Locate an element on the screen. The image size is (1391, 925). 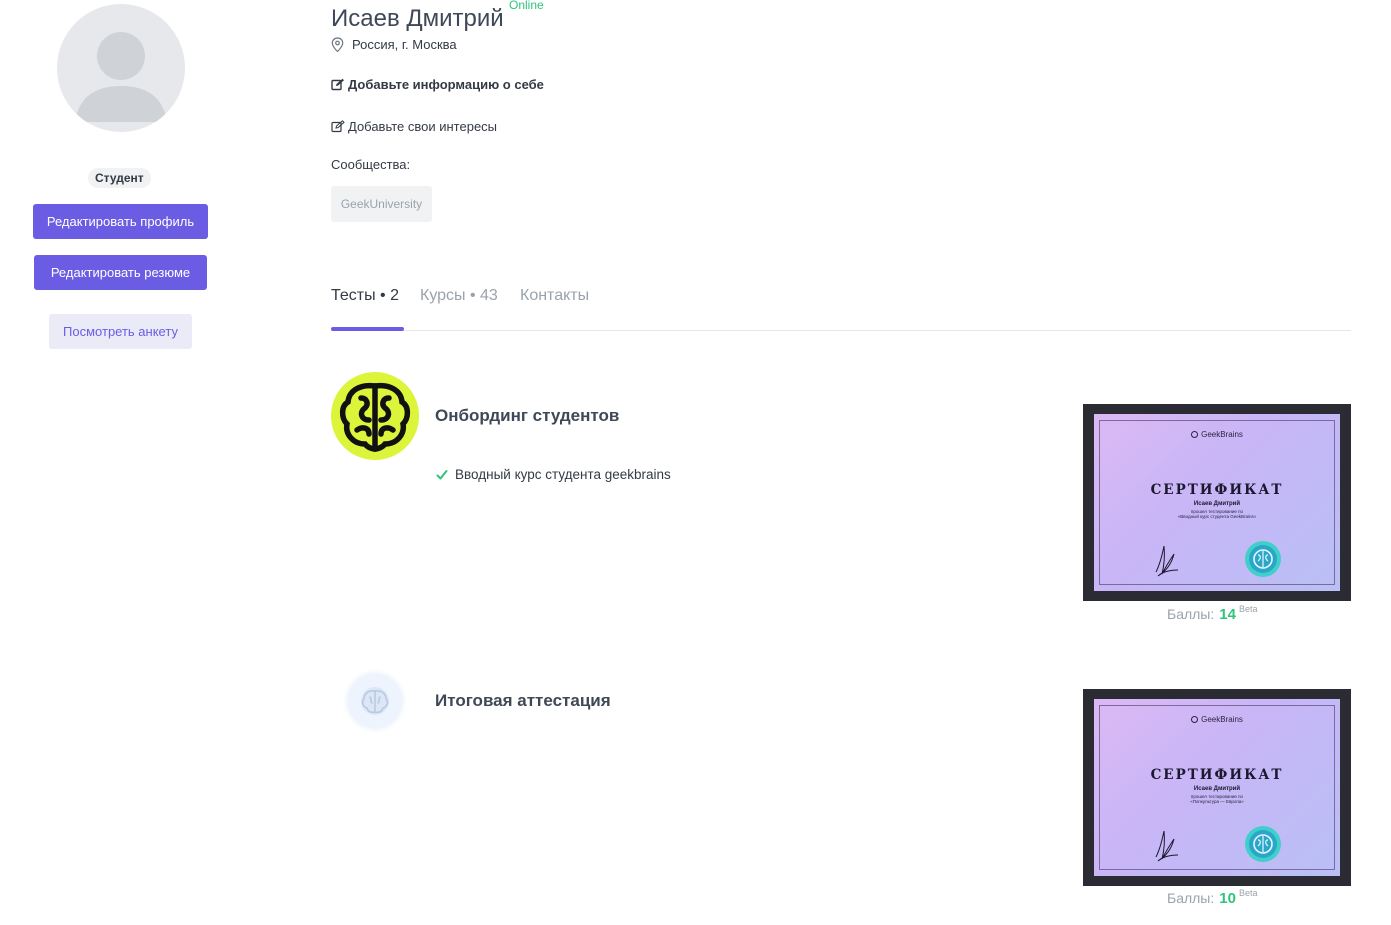
edit-resume-button: Редактировать резюме is located at coordinates (120, 272).